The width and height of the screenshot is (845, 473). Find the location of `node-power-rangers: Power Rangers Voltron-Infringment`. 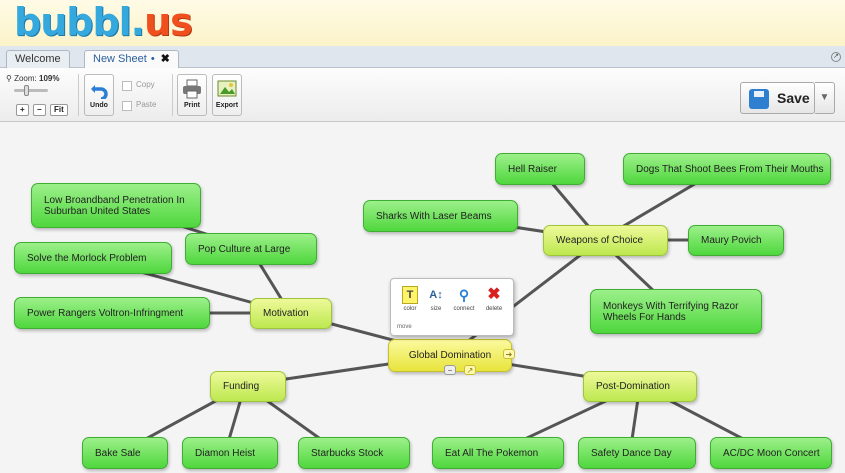

node-power-rangers: Power Rangers Voltron-Infringment is located at coordinates (112, 313).